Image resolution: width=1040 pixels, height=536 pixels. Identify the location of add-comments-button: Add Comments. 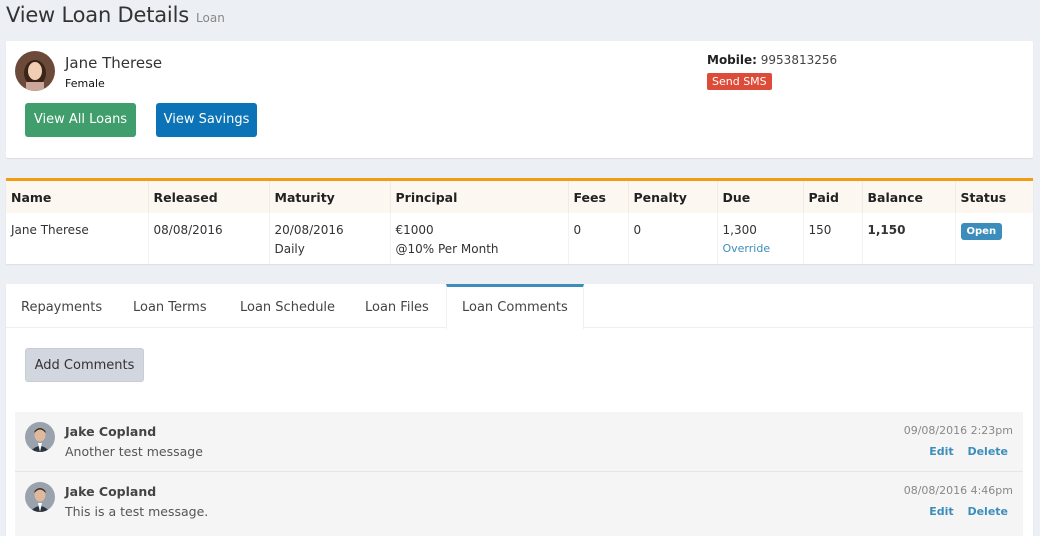
(84, 365).